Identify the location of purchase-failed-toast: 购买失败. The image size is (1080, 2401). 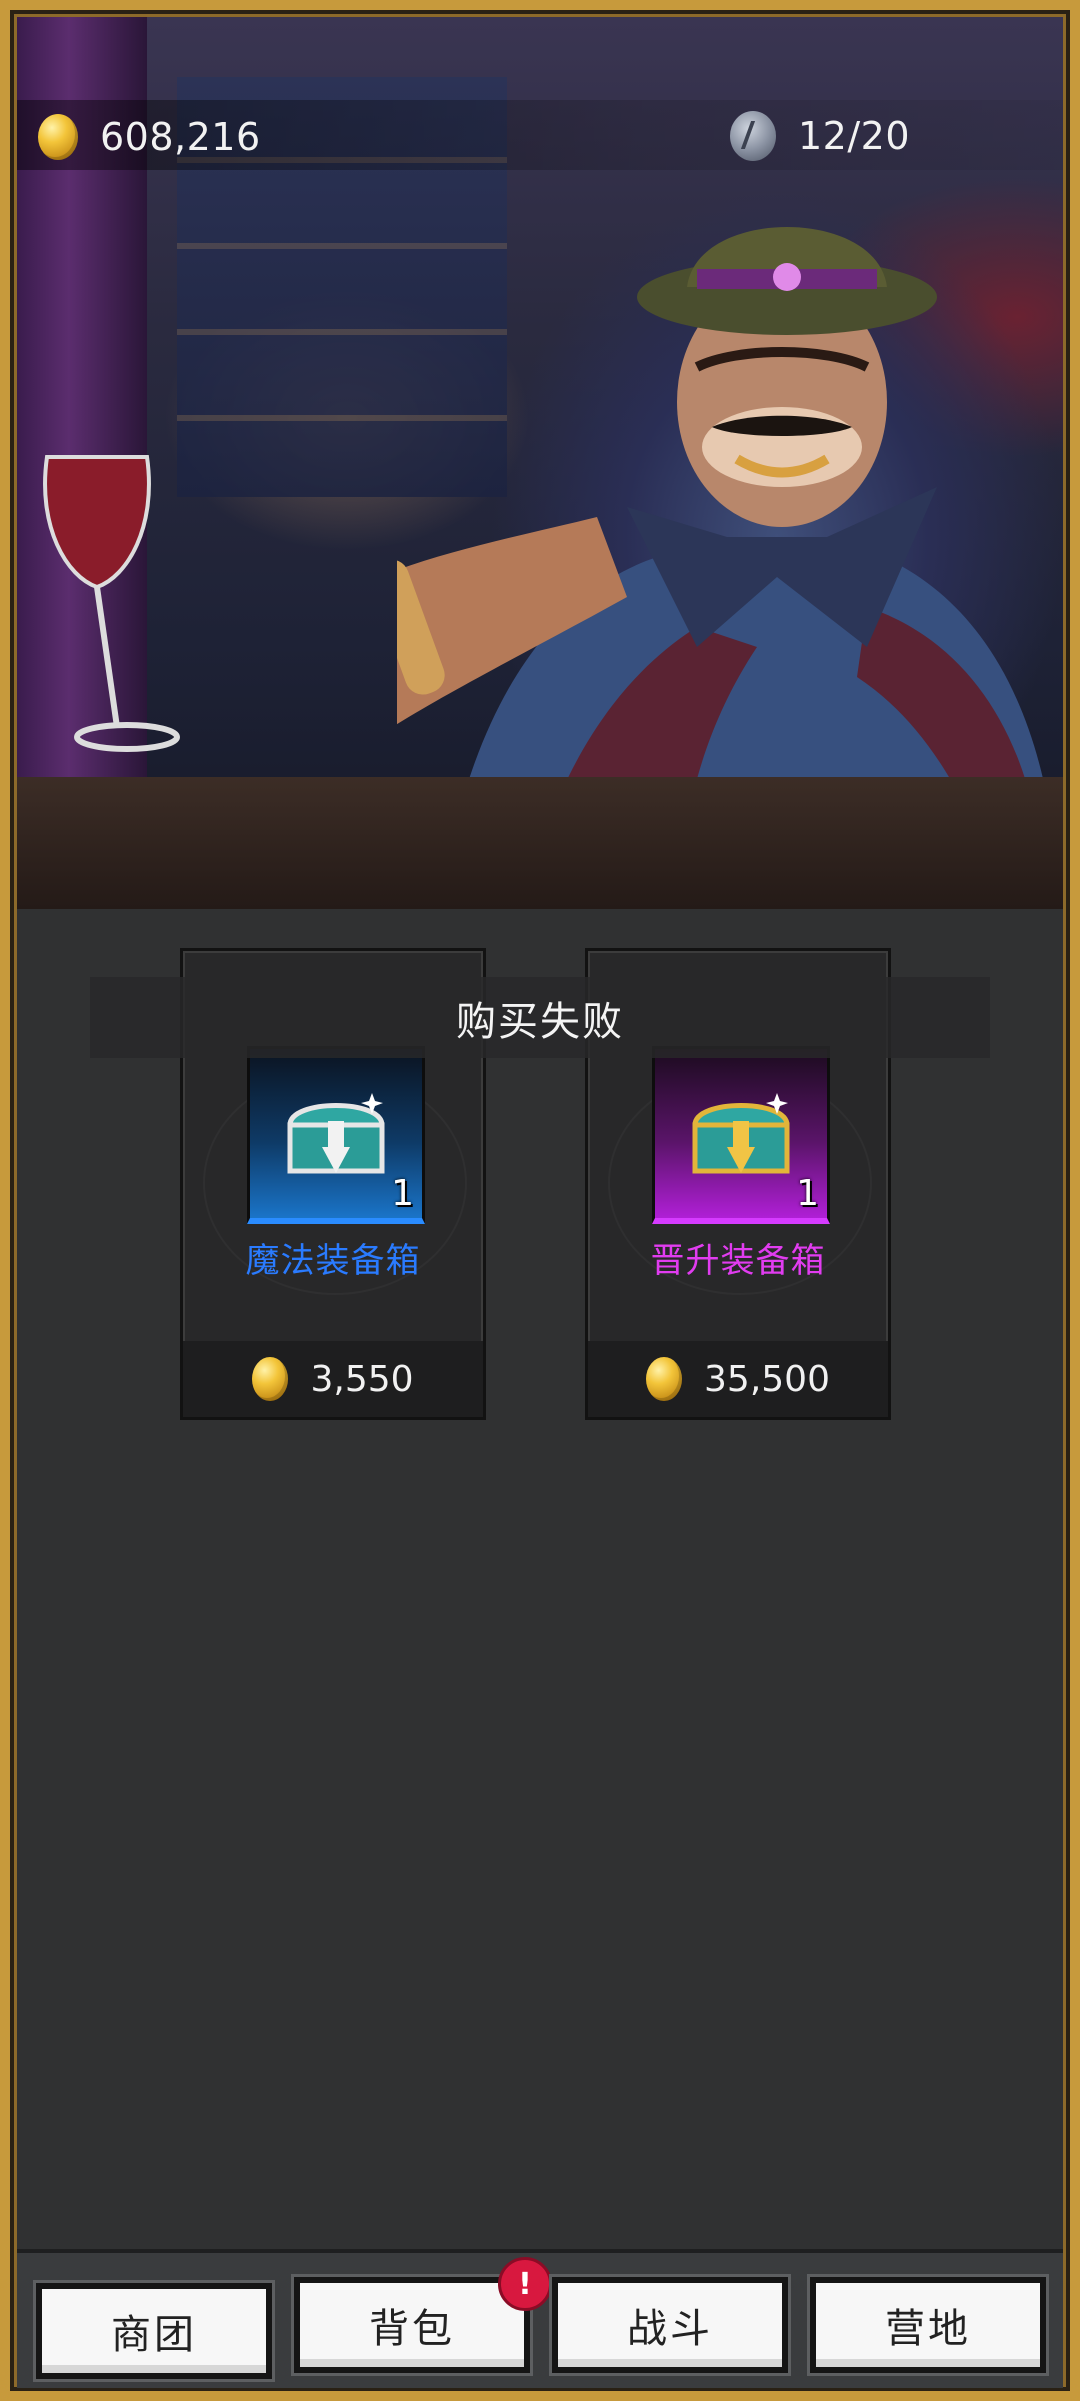
(540, 1017).